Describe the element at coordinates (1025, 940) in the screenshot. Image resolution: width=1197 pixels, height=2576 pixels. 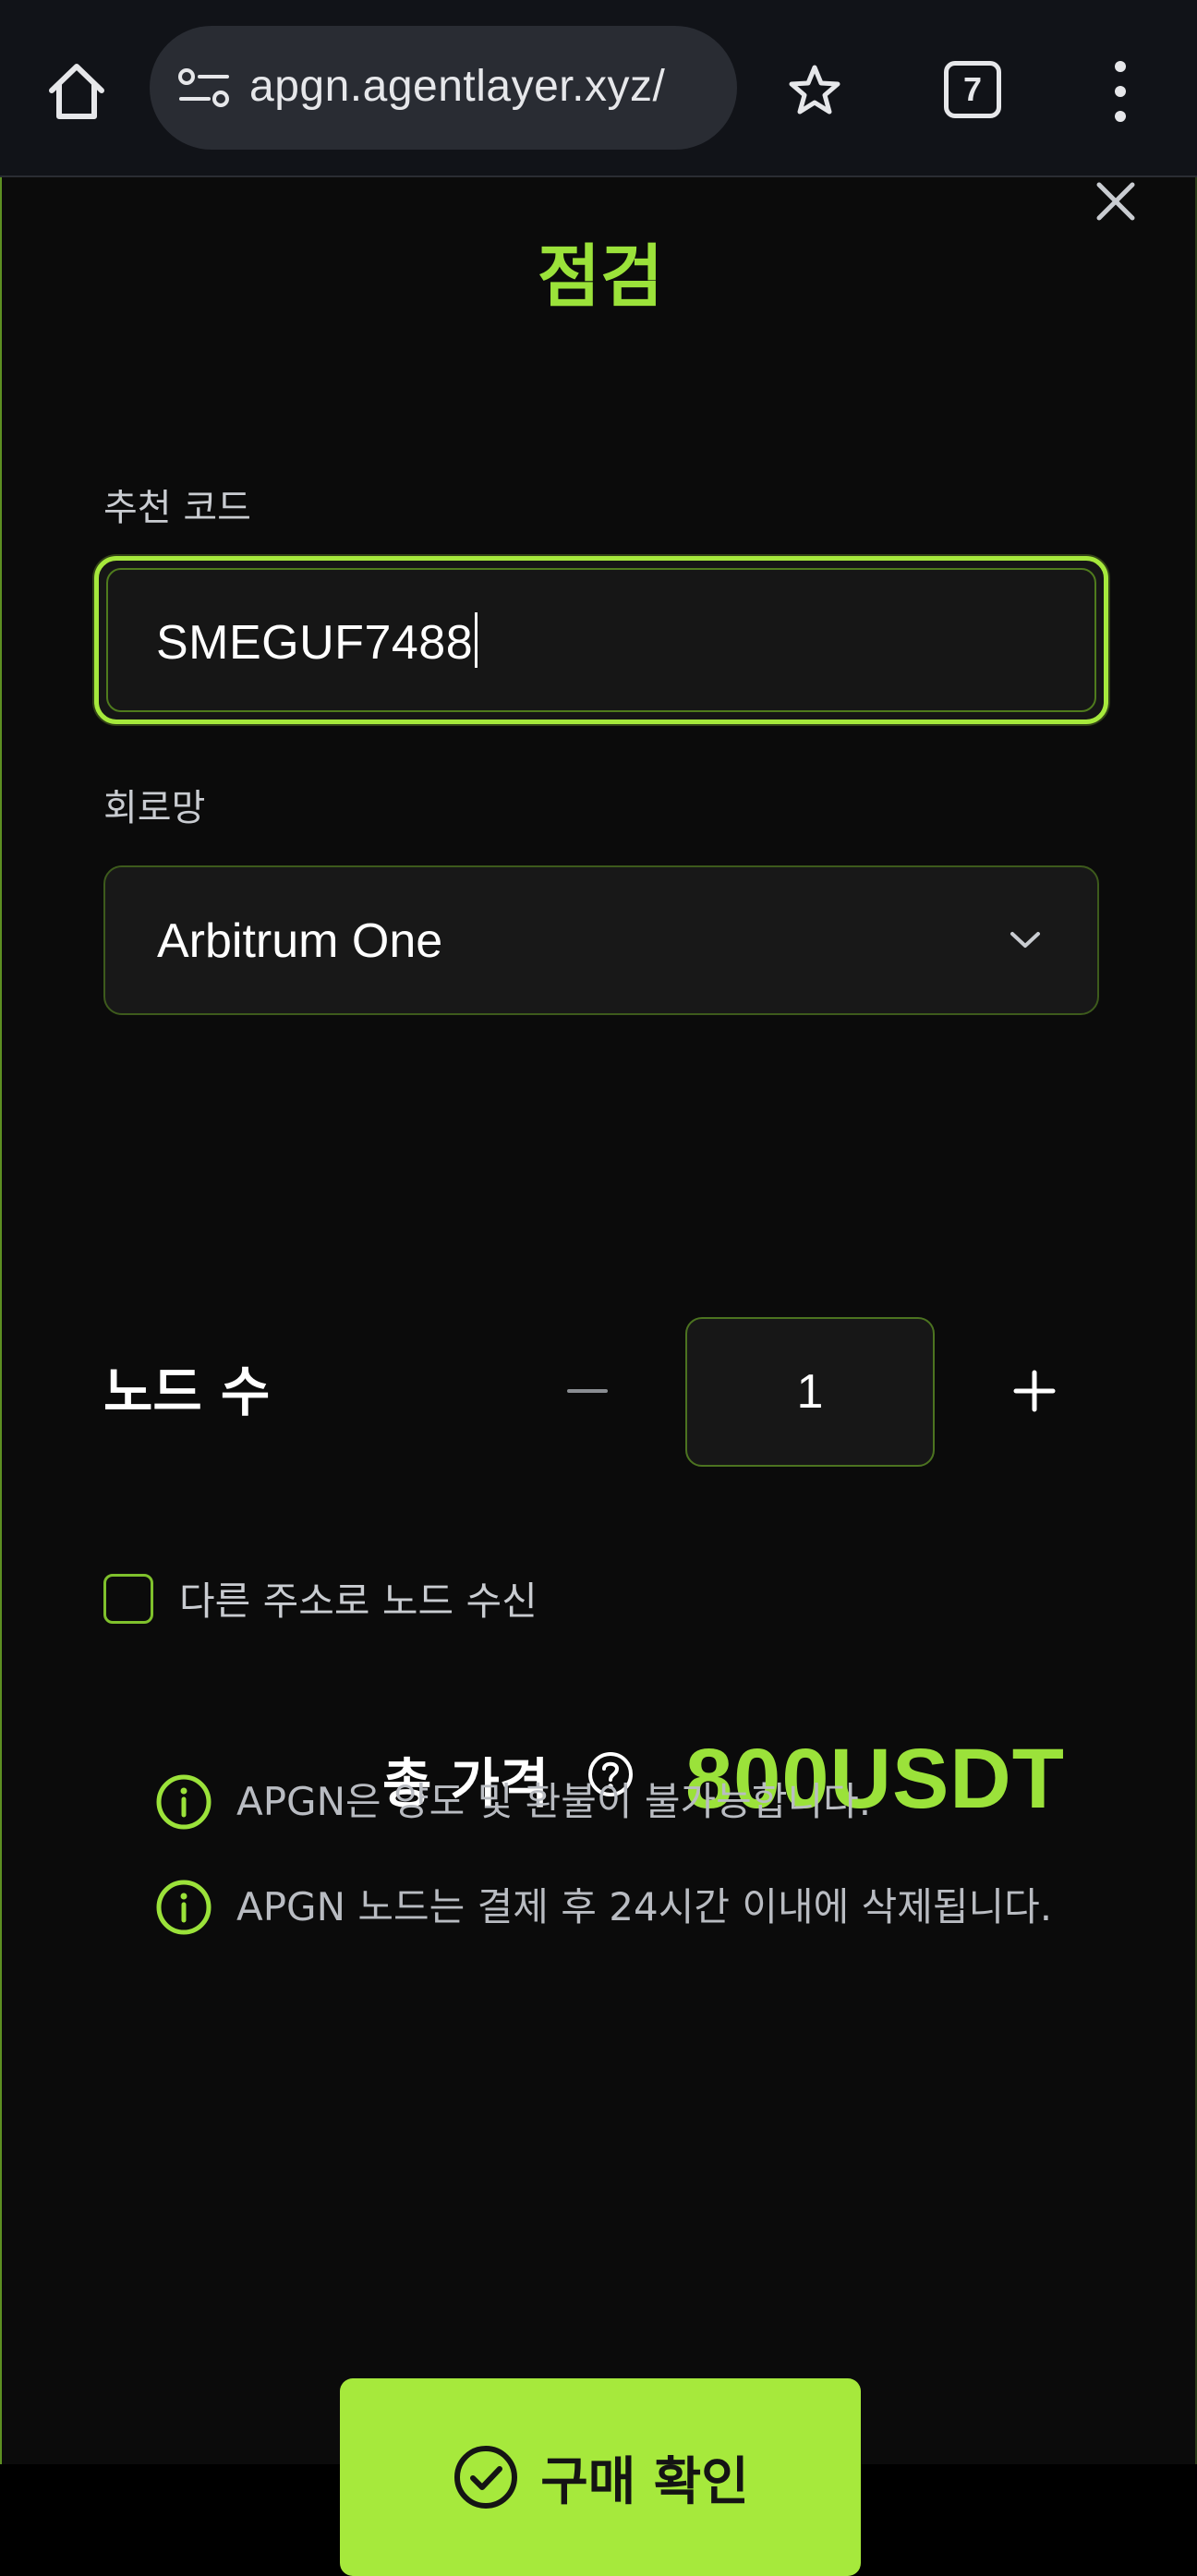
I see `chevron-down-icon` at that location.